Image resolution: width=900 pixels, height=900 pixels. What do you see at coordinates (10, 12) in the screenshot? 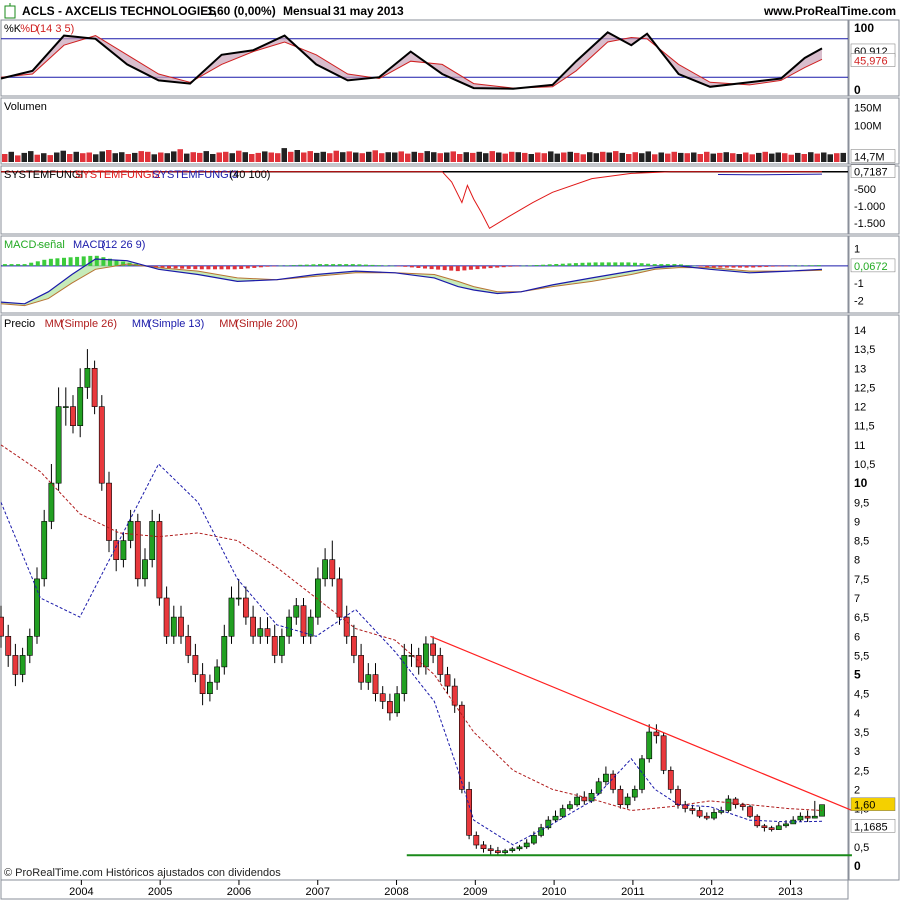
I see `header-candle-icon` at bounding box center [10, 12].